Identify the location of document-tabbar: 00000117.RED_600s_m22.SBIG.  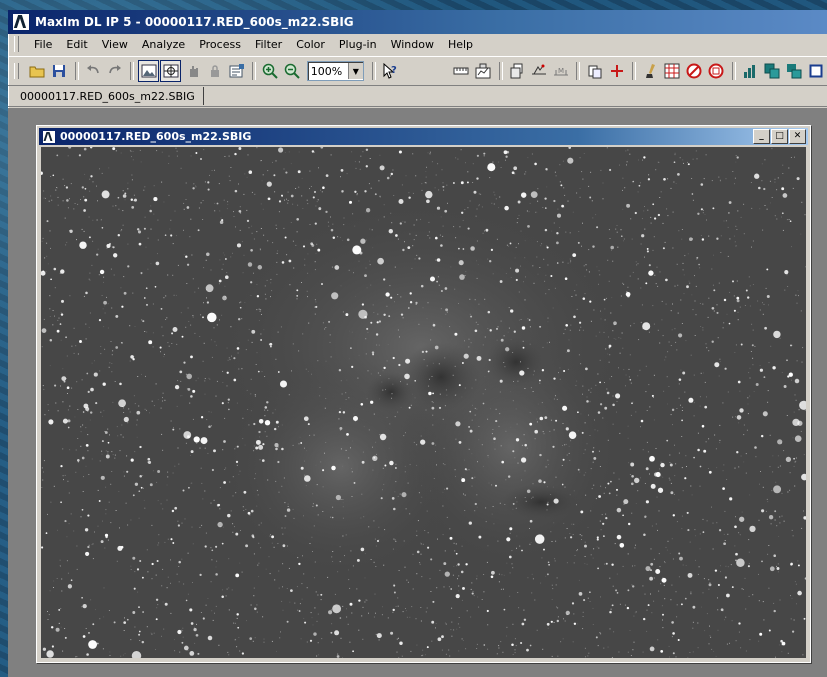
(417, 96).